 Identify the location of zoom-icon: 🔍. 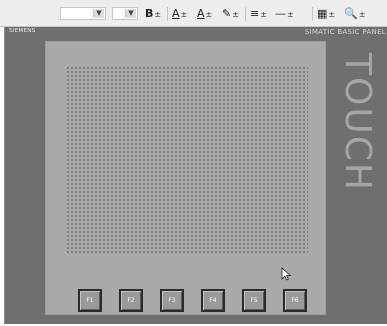
(351, 13).